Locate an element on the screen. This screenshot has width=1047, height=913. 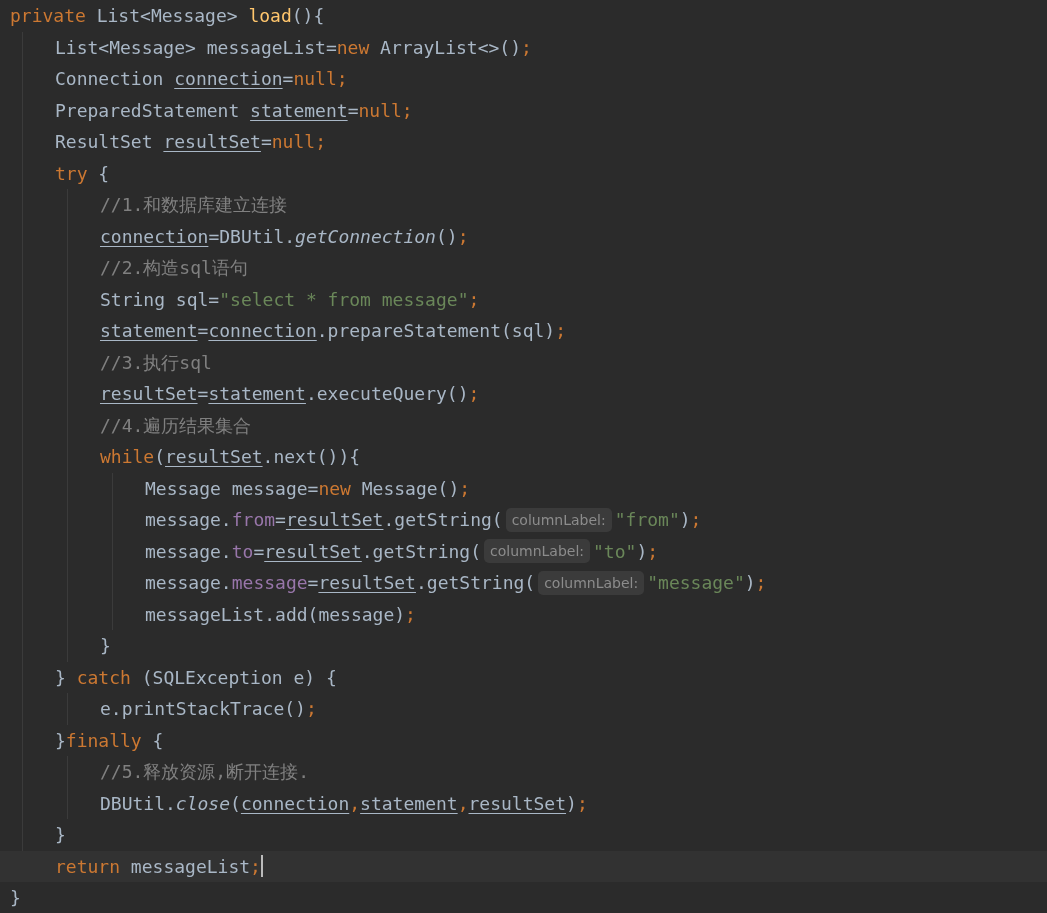
code-line: DBUtil.close(connection,statement,resultSet); is located at coordinates (344, 803).